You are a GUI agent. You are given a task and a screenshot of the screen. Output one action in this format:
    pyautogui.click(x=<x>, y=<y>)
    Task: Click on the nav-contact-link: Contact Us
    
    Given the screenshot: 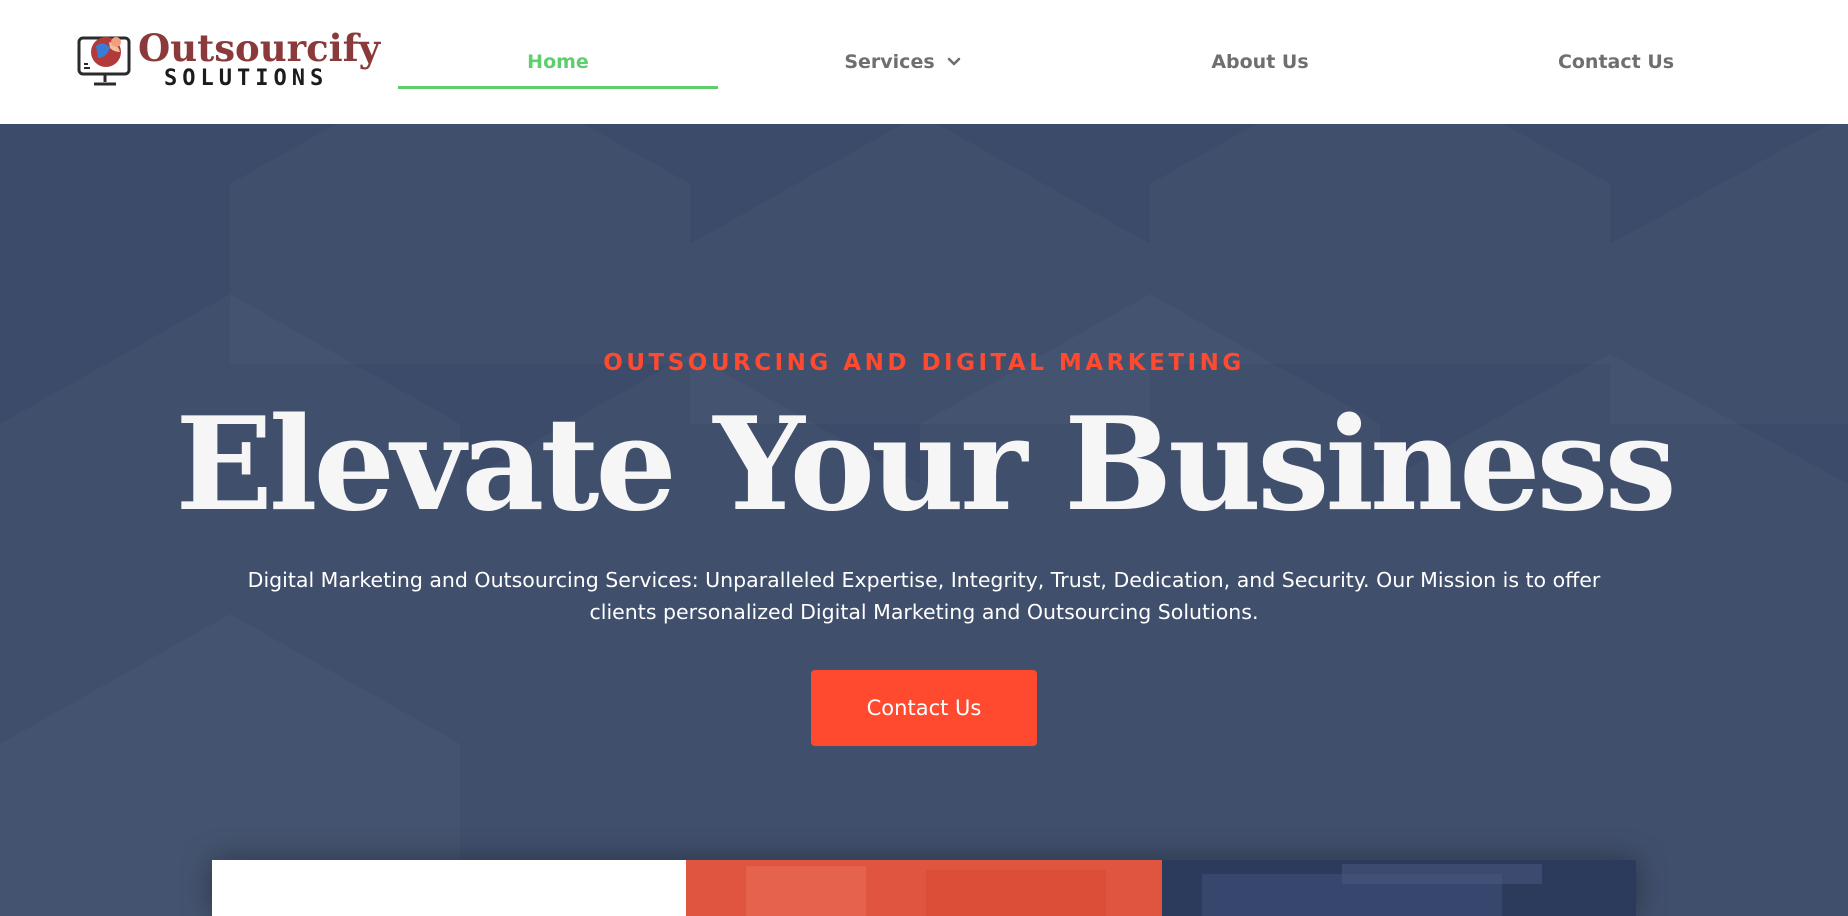 What is the action you would take?
    pyautogui.click(x=1616, y=62)
    